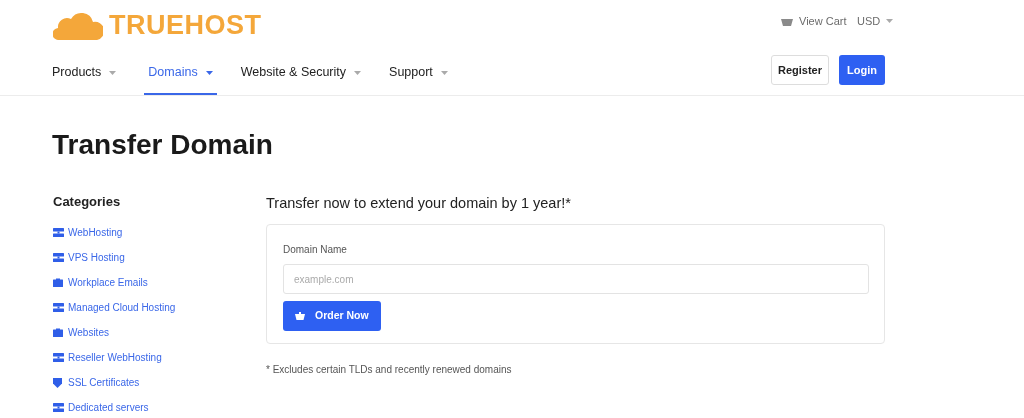 This screenshot has width=1024, height=418. I want to click on shield-icon, so click(57, 382).